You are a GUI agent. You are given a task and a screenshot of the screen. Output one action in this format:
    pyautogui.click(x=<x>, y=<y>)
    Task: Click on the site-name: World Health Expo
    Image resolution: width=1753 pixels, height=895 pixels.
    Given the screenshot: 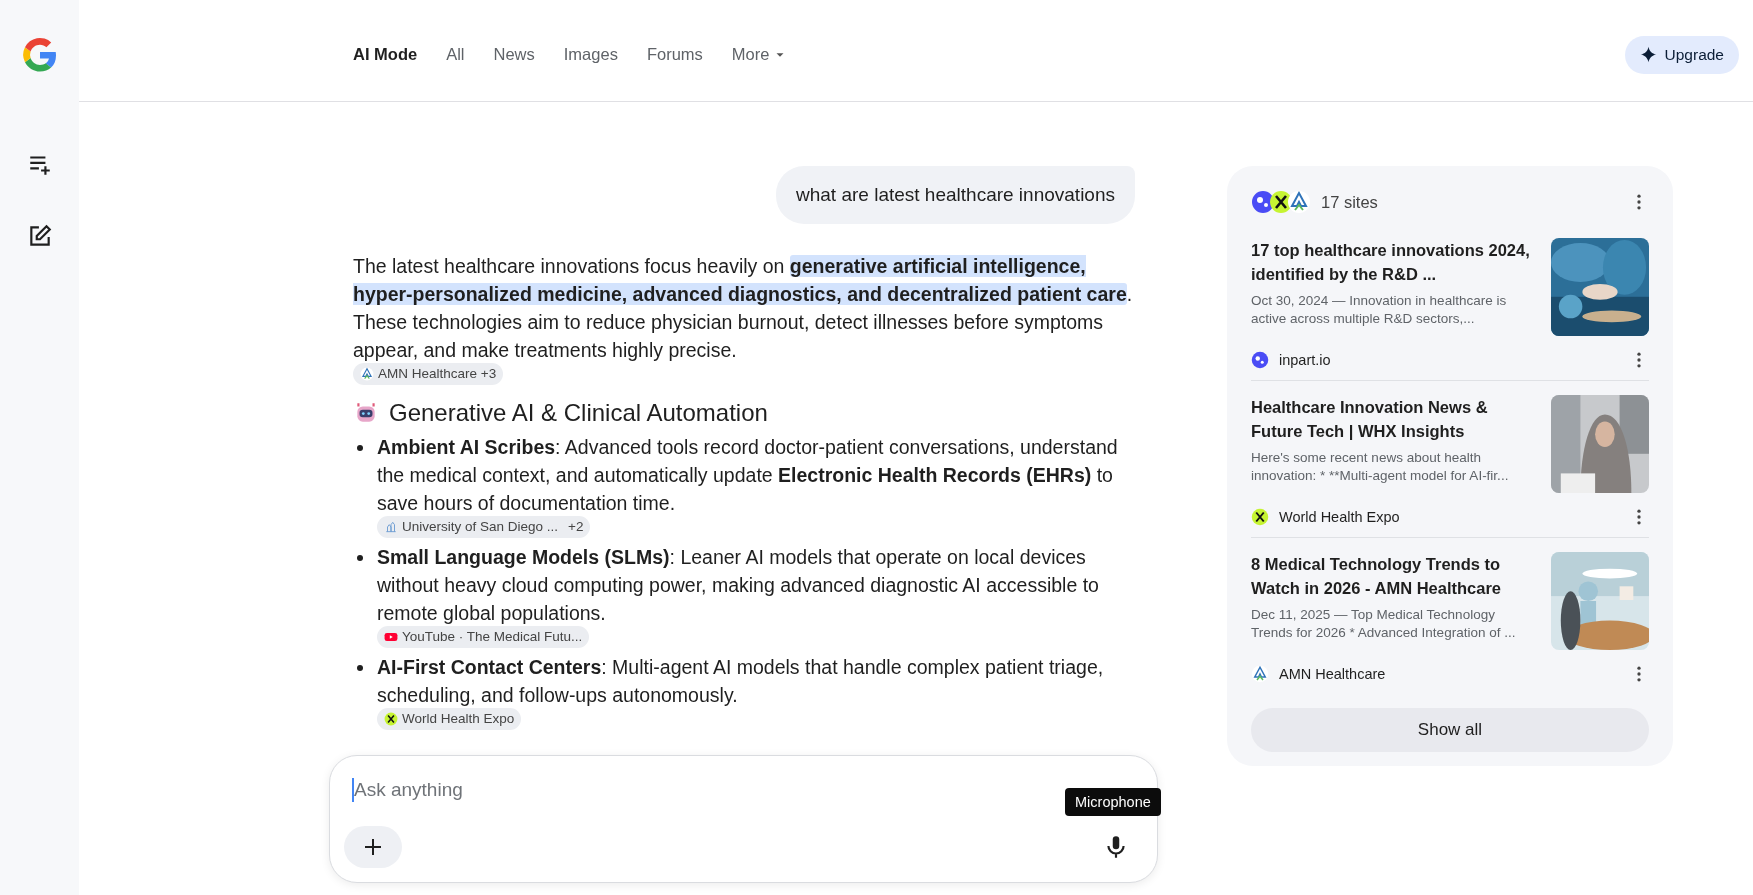 What is the action you would take?
    pyautogui.click(x=1339, y=517)
    